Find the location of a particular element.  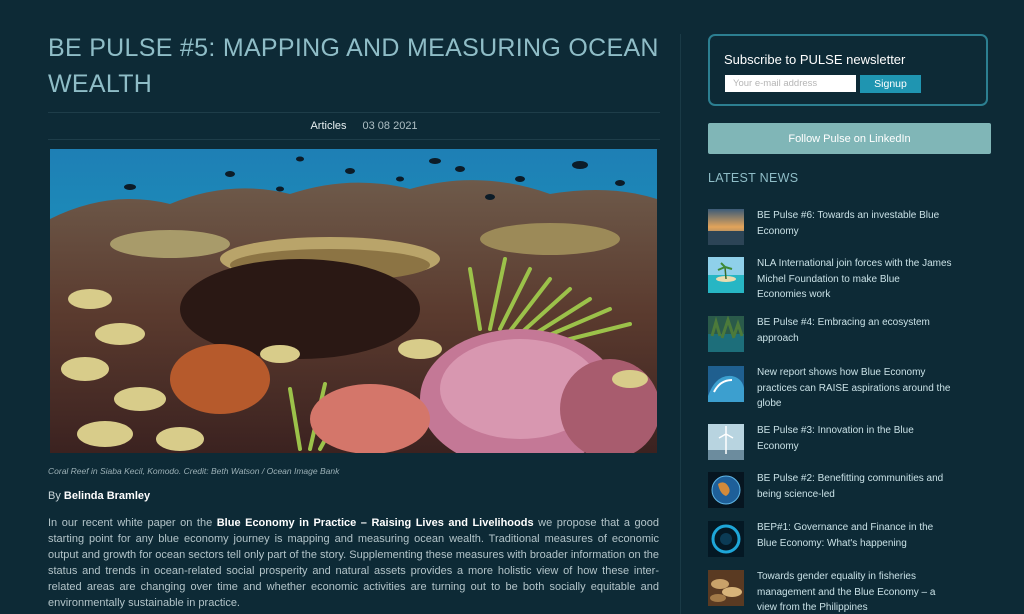

email-input is located at coordinates (790, 83).